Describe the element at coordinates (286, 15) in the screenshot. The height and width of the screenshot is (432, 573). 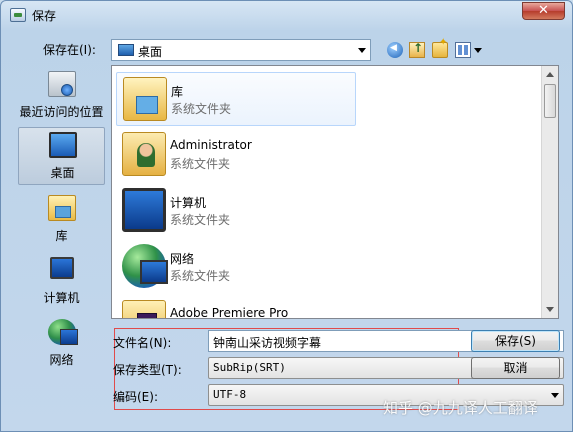
I see `title-bar: 保存 ✕` at that location.